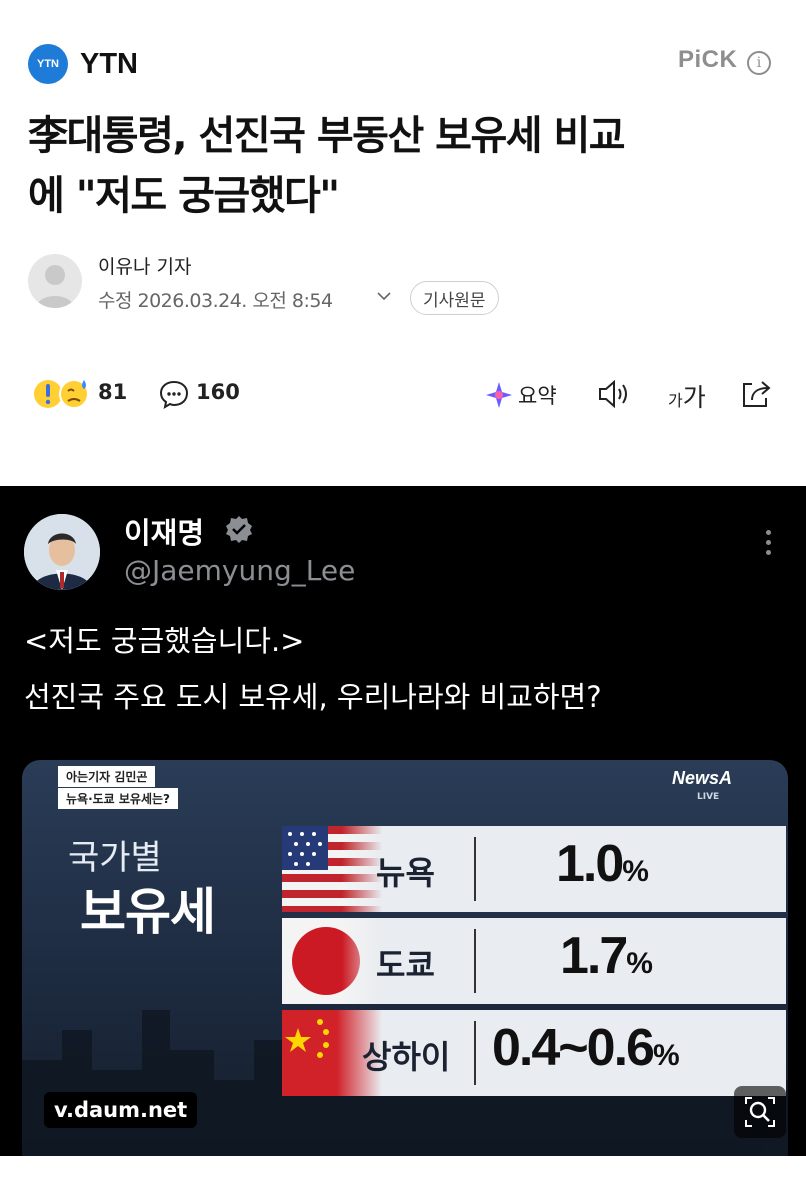  I want to click on zoom-button, so click(760, 1112).